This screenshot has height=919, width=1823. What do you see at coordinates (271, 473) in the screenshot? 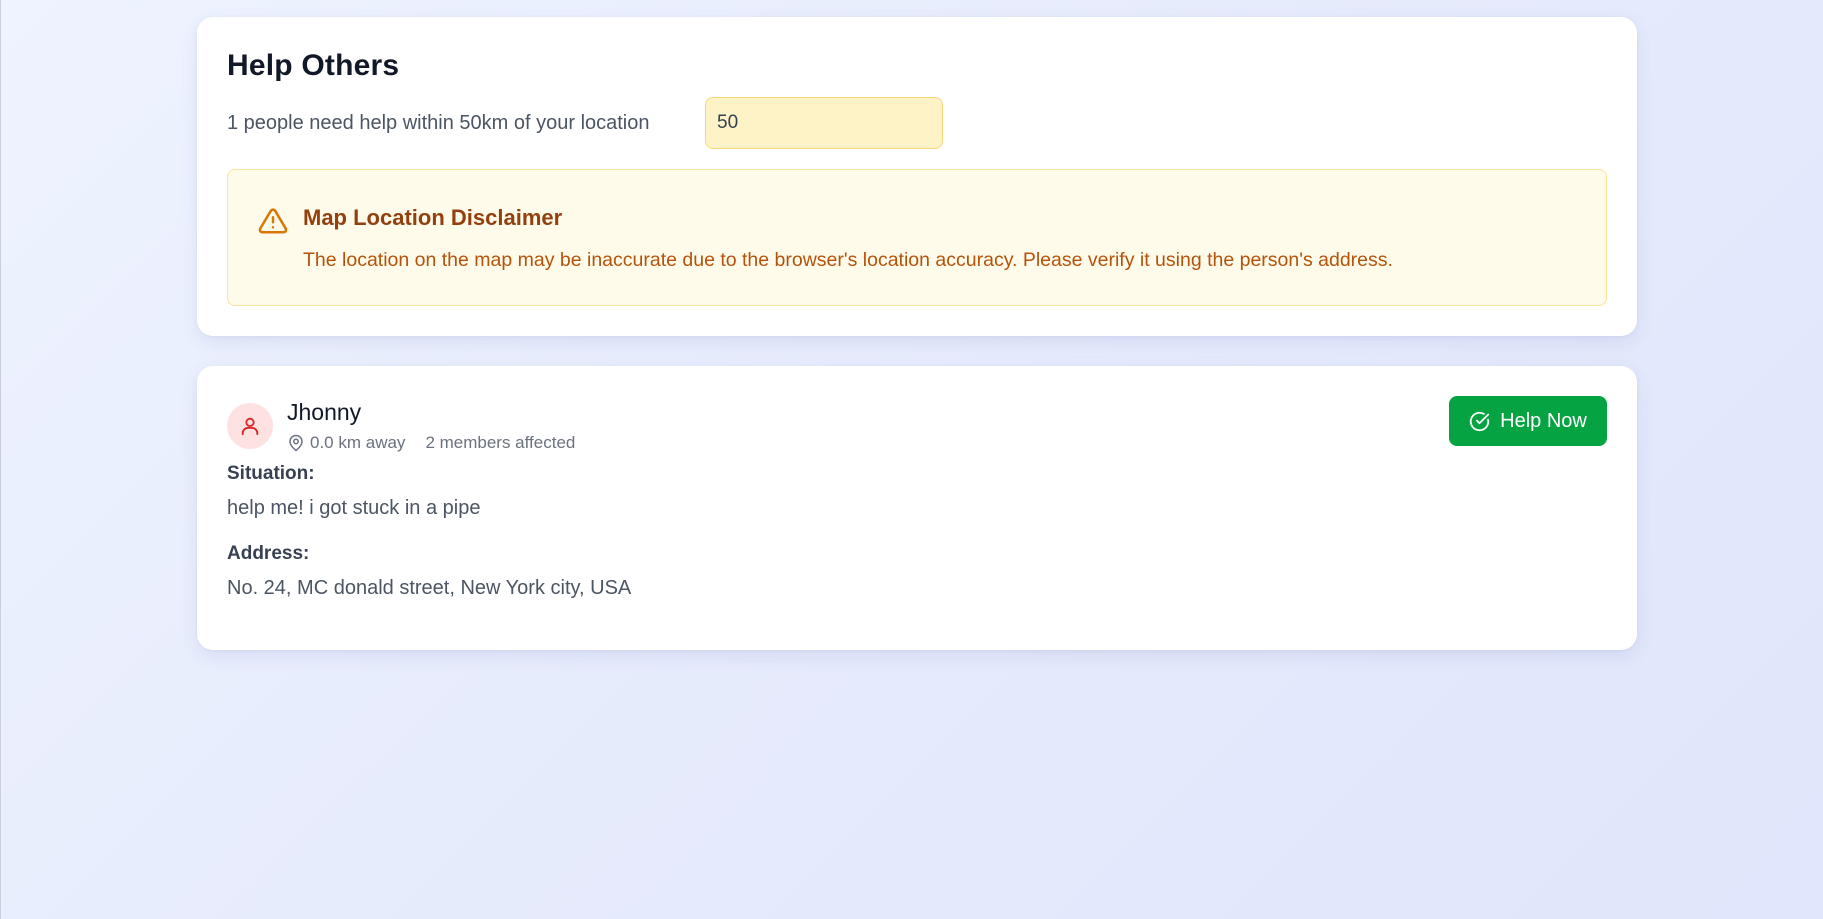
I see `situation-label: Situation:` at bounding box center [271, 473].